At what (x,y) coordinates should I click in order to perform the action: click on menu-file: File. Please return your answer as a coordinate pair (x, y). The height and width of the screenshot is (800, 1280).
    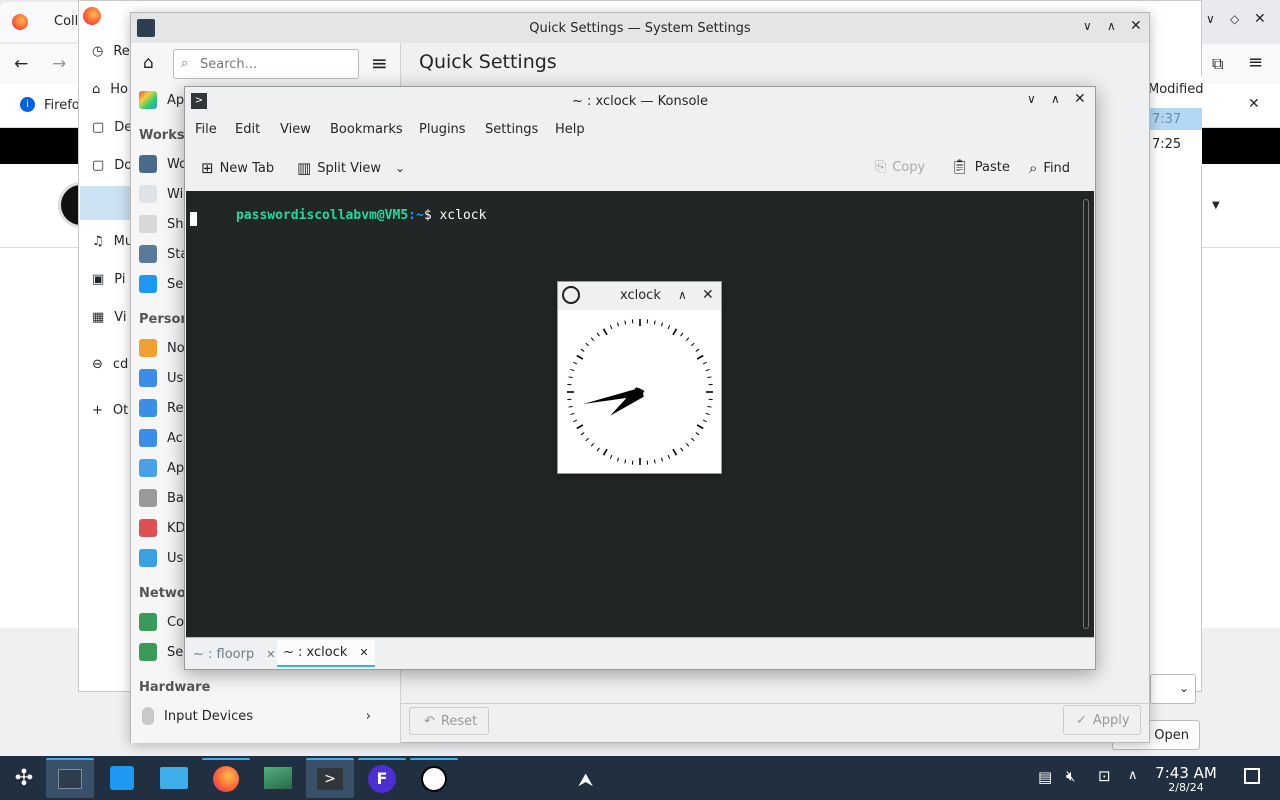
    Looking at the image, I should click on (206, 129).